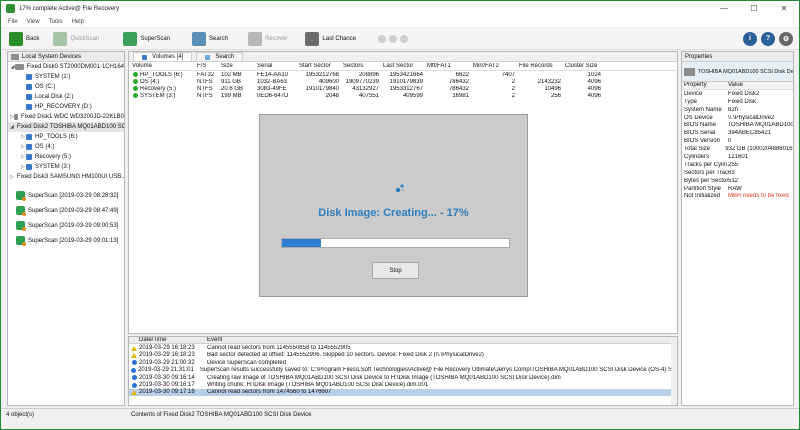 The height and width of the screenshot is (430, 800). I want to click on search-button: Search, so click(210, 39).